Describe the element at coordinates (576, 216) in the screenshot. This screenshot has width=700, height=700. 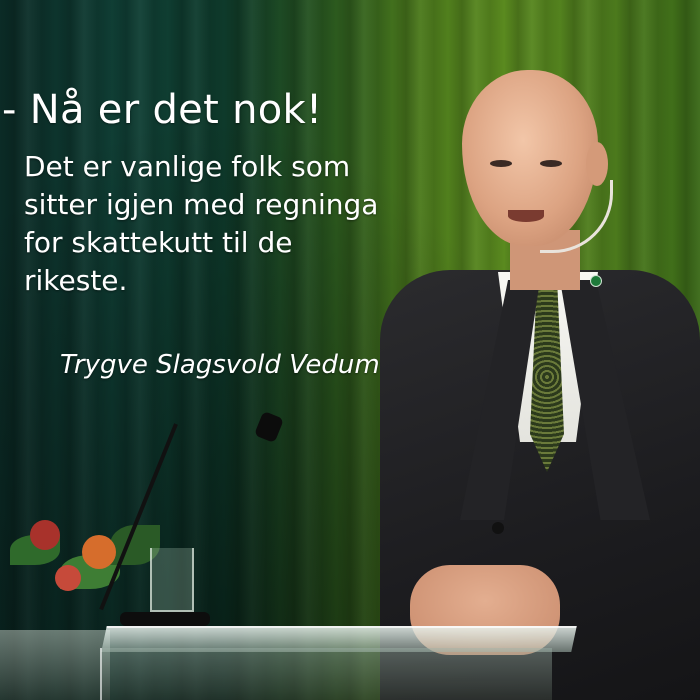
I see `headset-microphone` at that location.